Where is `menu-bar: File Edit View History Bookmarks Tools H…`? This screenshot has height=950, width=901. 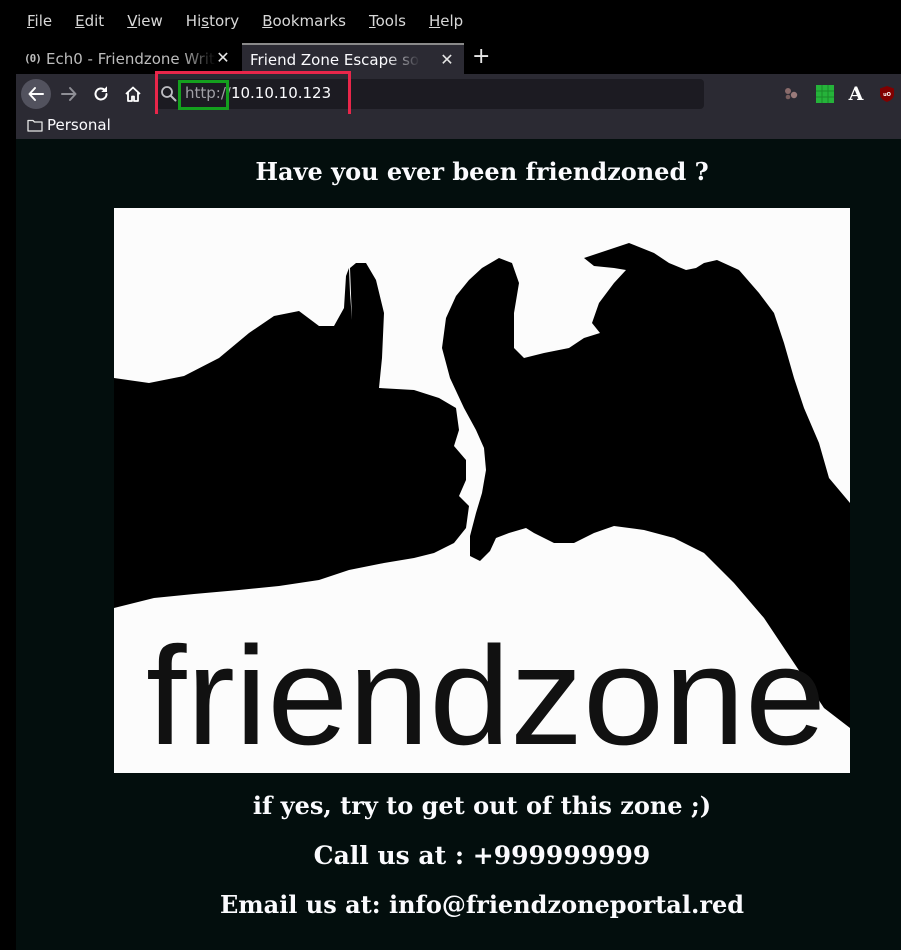 menu-bar: File Edit View History Bookmarks Tools H… is located at coordinates (458, 21).